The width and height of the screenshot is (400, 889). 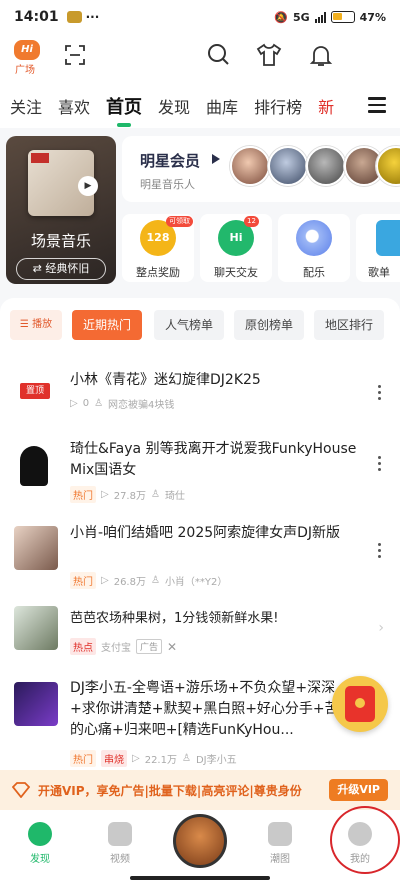 I want to click on signal-icon, so click(x=320, y=17).